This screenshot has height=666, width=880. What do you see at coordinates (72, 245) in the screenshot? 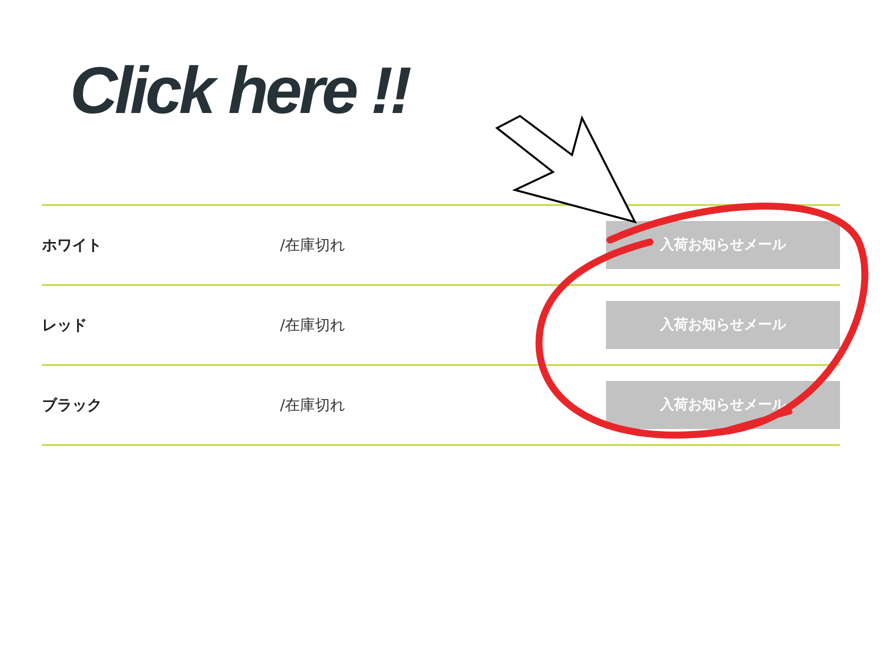
I see `variant-name: ホワイト` at bounding box center [72, 245].